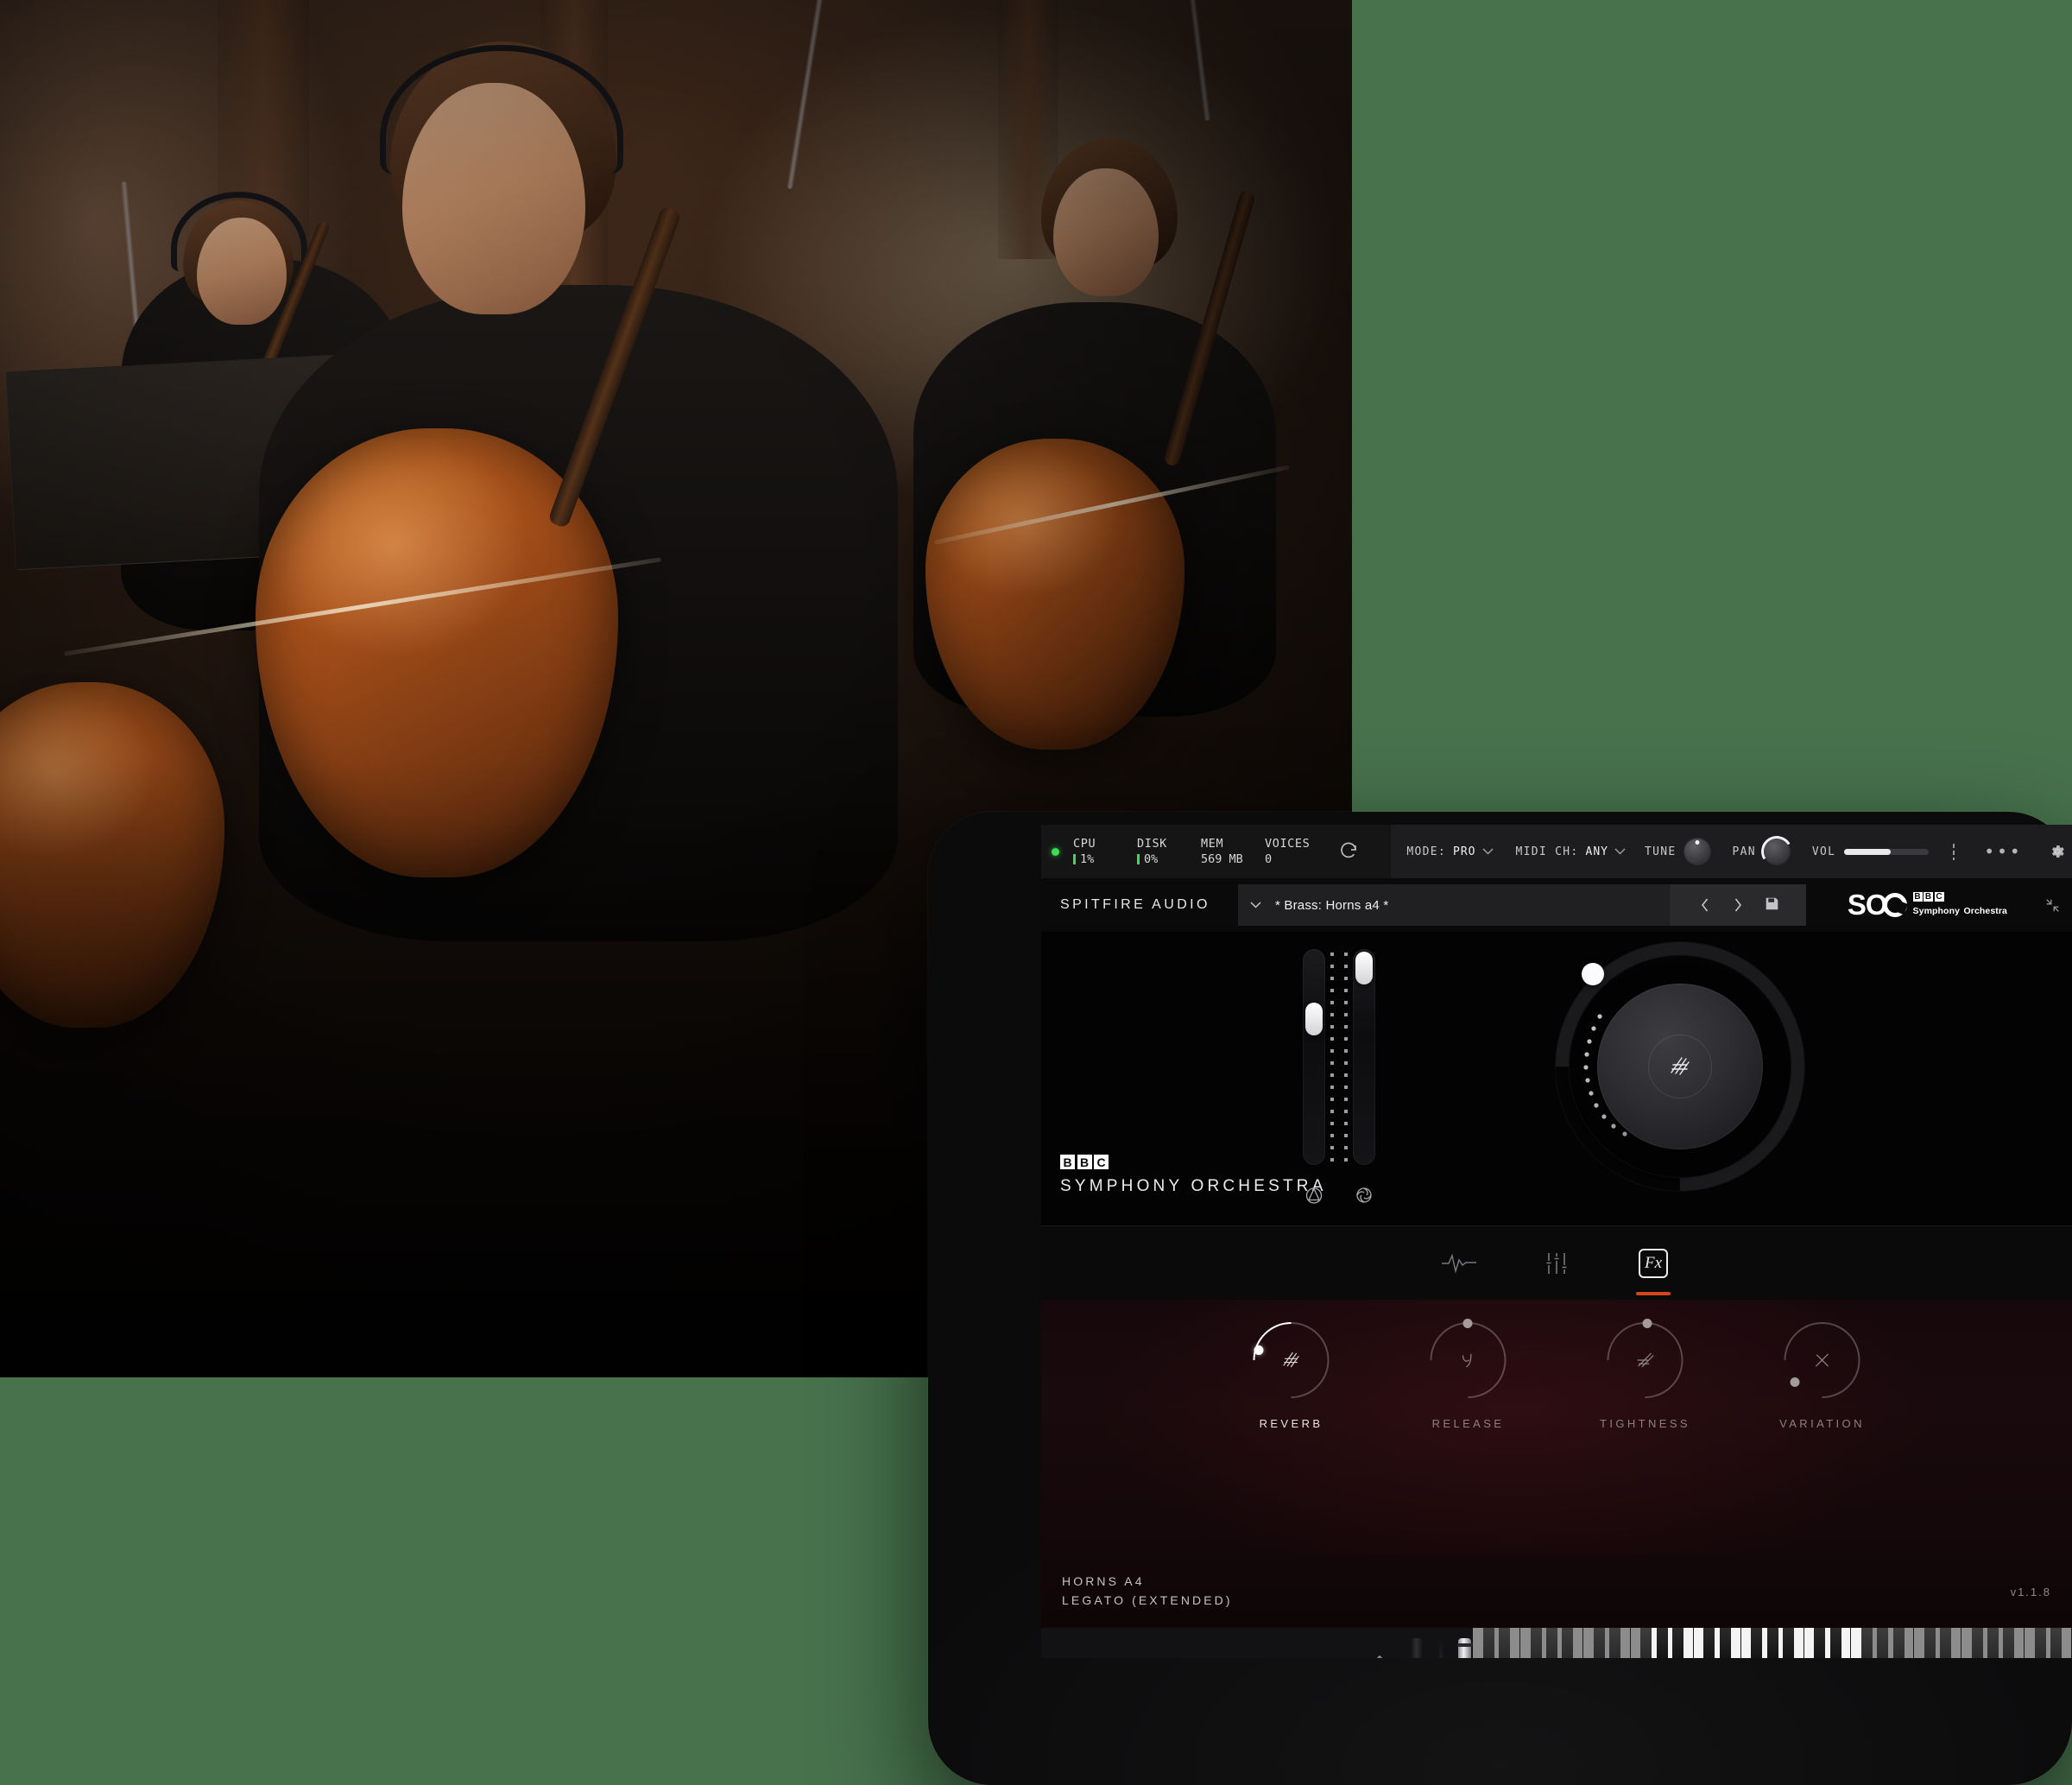  Describe the element at coordinates (1738, 905) in the screenshot. I see `chevron-right-icon` at that location.